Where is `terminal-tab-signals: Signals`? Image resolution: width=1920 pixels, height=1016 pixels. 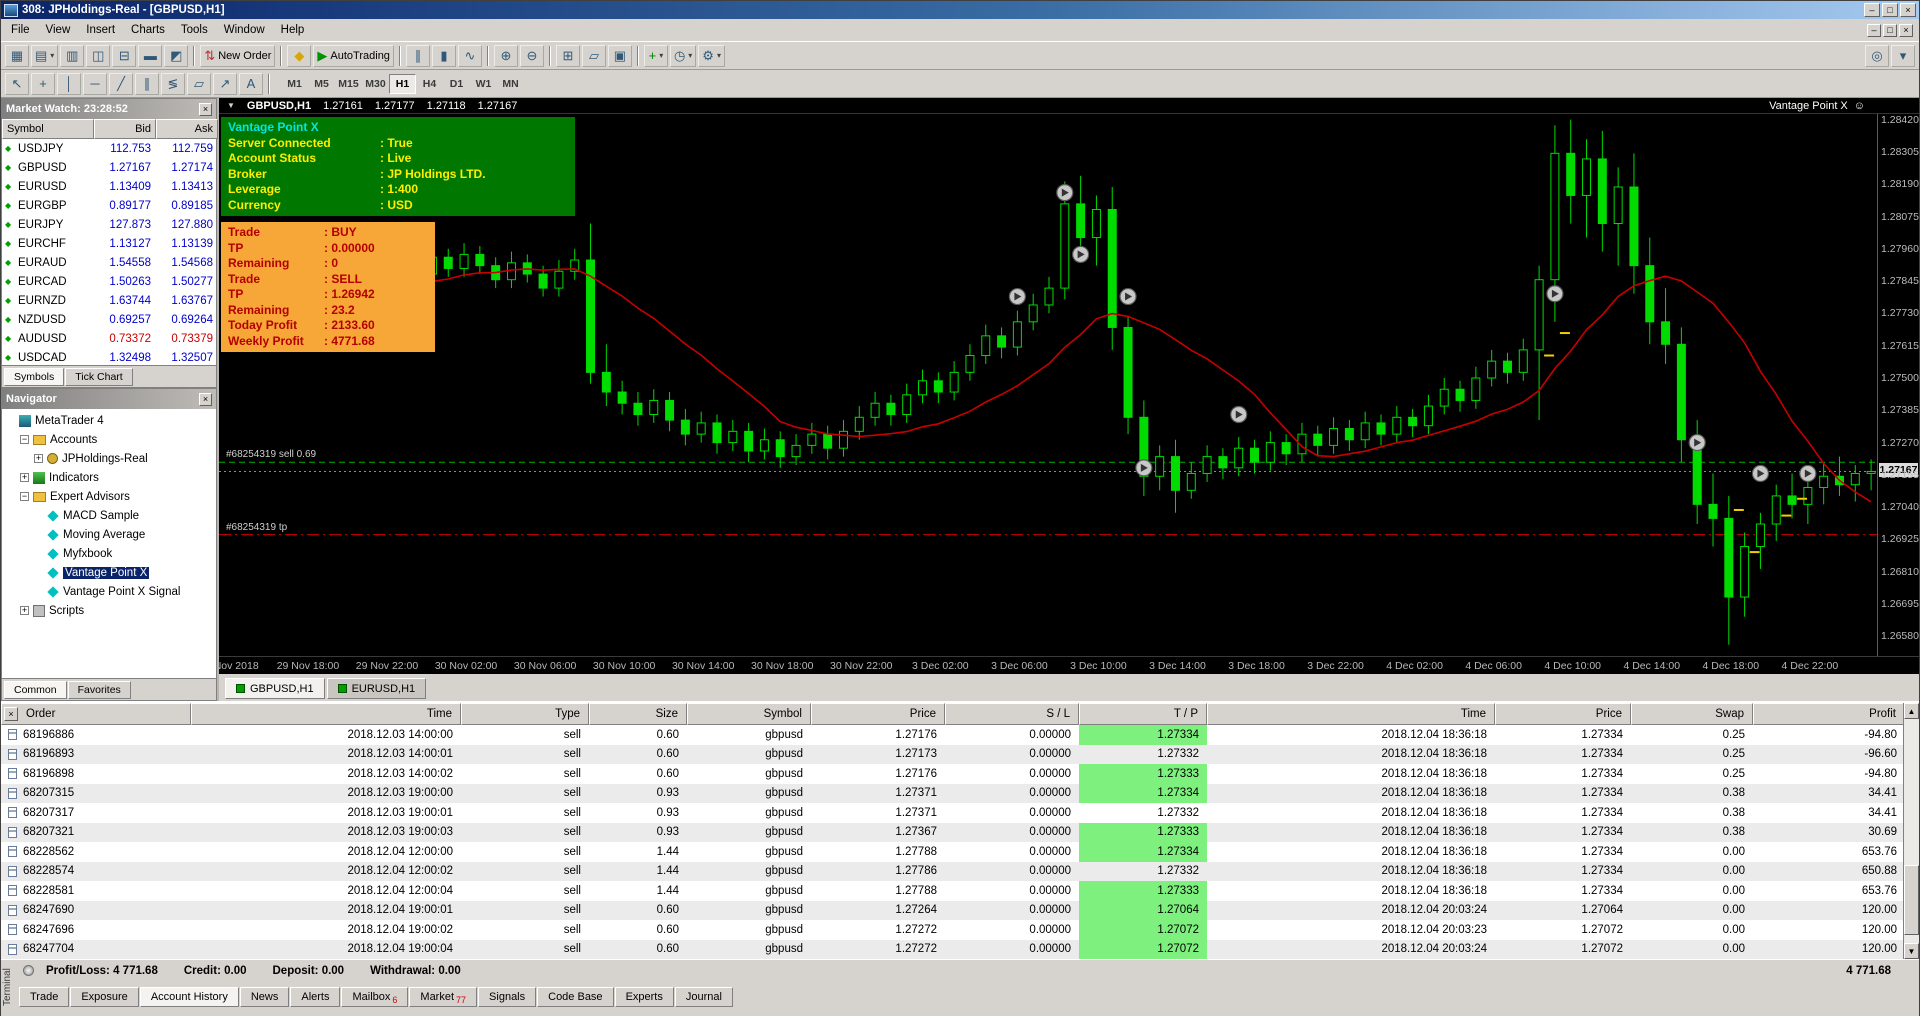 terminal-tab-signals: Signals is located at coordinates (507, 997).